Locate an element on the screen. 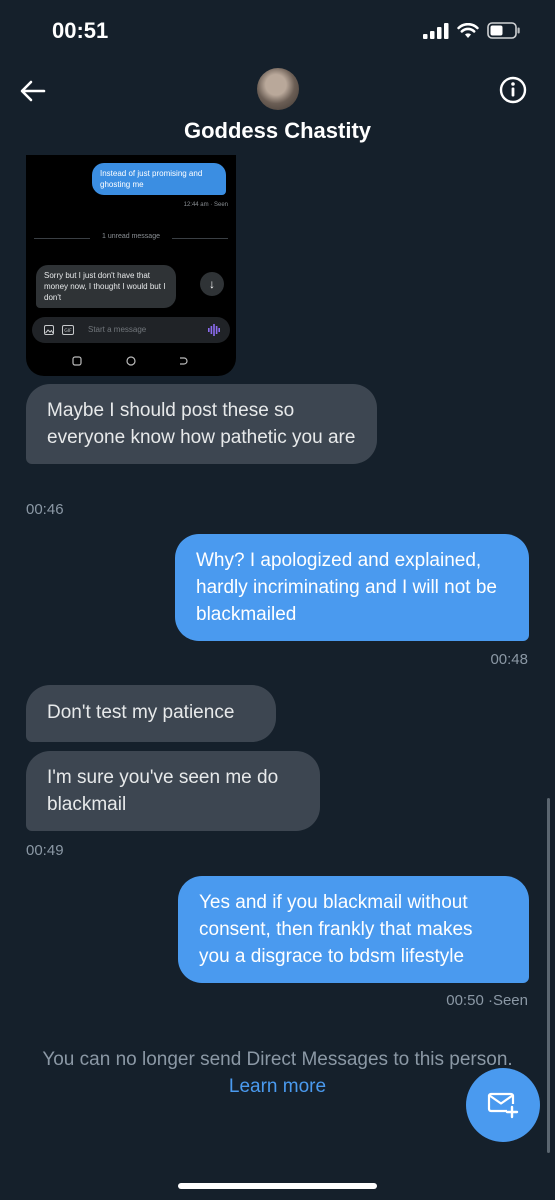 The width and height of the screenshot is (555, 1200). message-timestamp: 00:50 is located at coordinates (465, 1000).